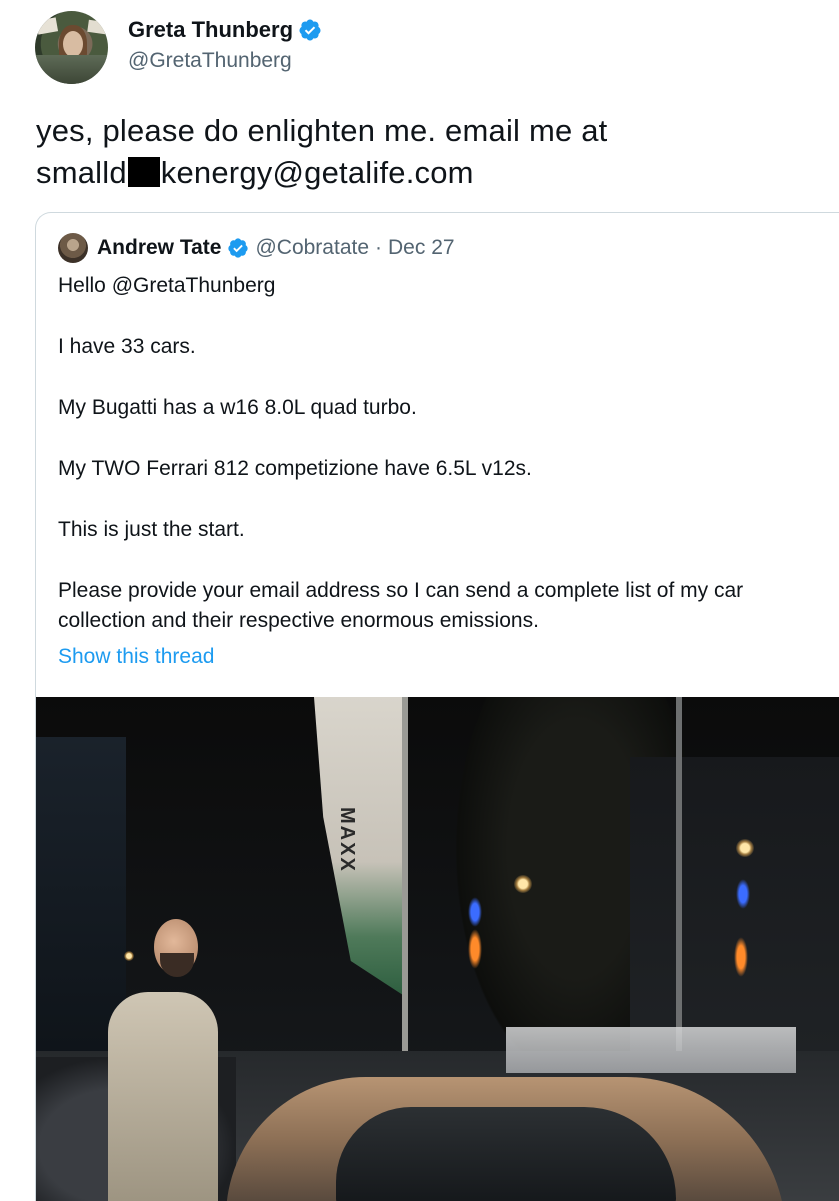 The image size is (839, 1201). I want to click on tweet-text-line: smalld kenergy@getalife.com, so click(426, 173).